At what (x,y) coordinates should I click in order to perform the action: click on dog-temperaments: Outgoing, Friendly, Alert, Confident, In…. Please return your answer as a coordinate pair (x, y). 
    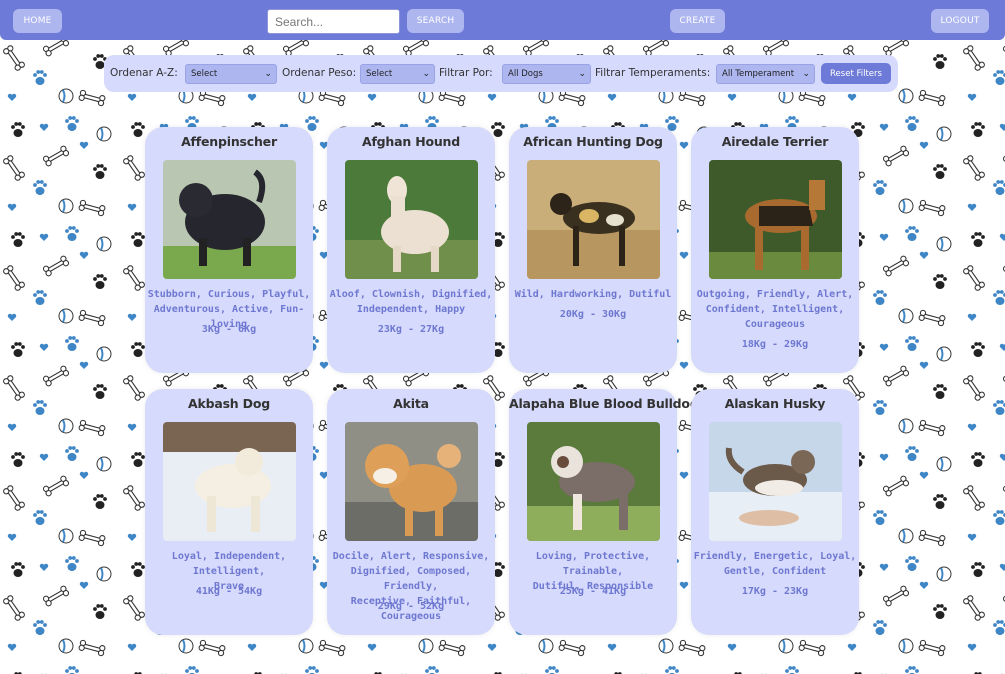
    Looking at the image, I should click on (775, 309).